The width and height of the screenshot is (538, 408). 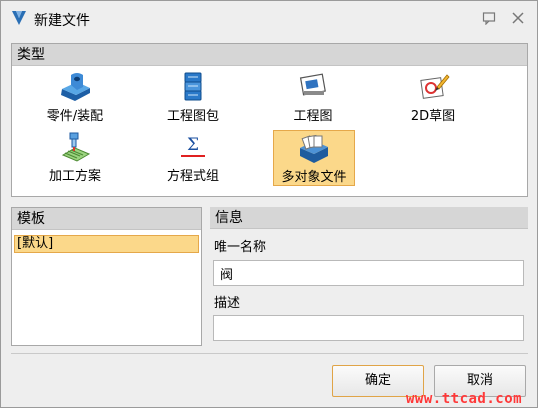 I want to click on sigma-glyph: Σ, so click(x=193, y=145).